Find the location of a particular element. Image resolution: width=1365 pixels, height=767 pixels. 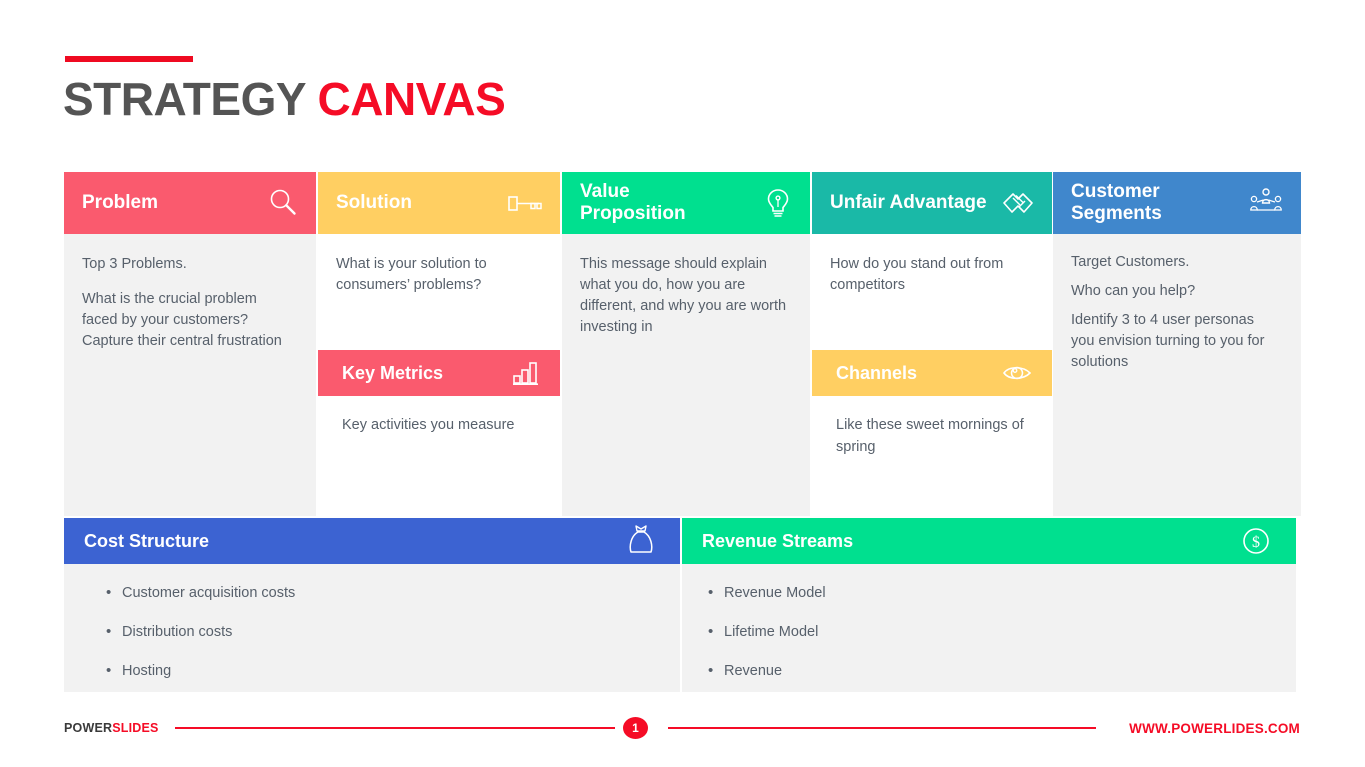

page-title: STRATEGY CANVAS is located at coordinates (284, 99).